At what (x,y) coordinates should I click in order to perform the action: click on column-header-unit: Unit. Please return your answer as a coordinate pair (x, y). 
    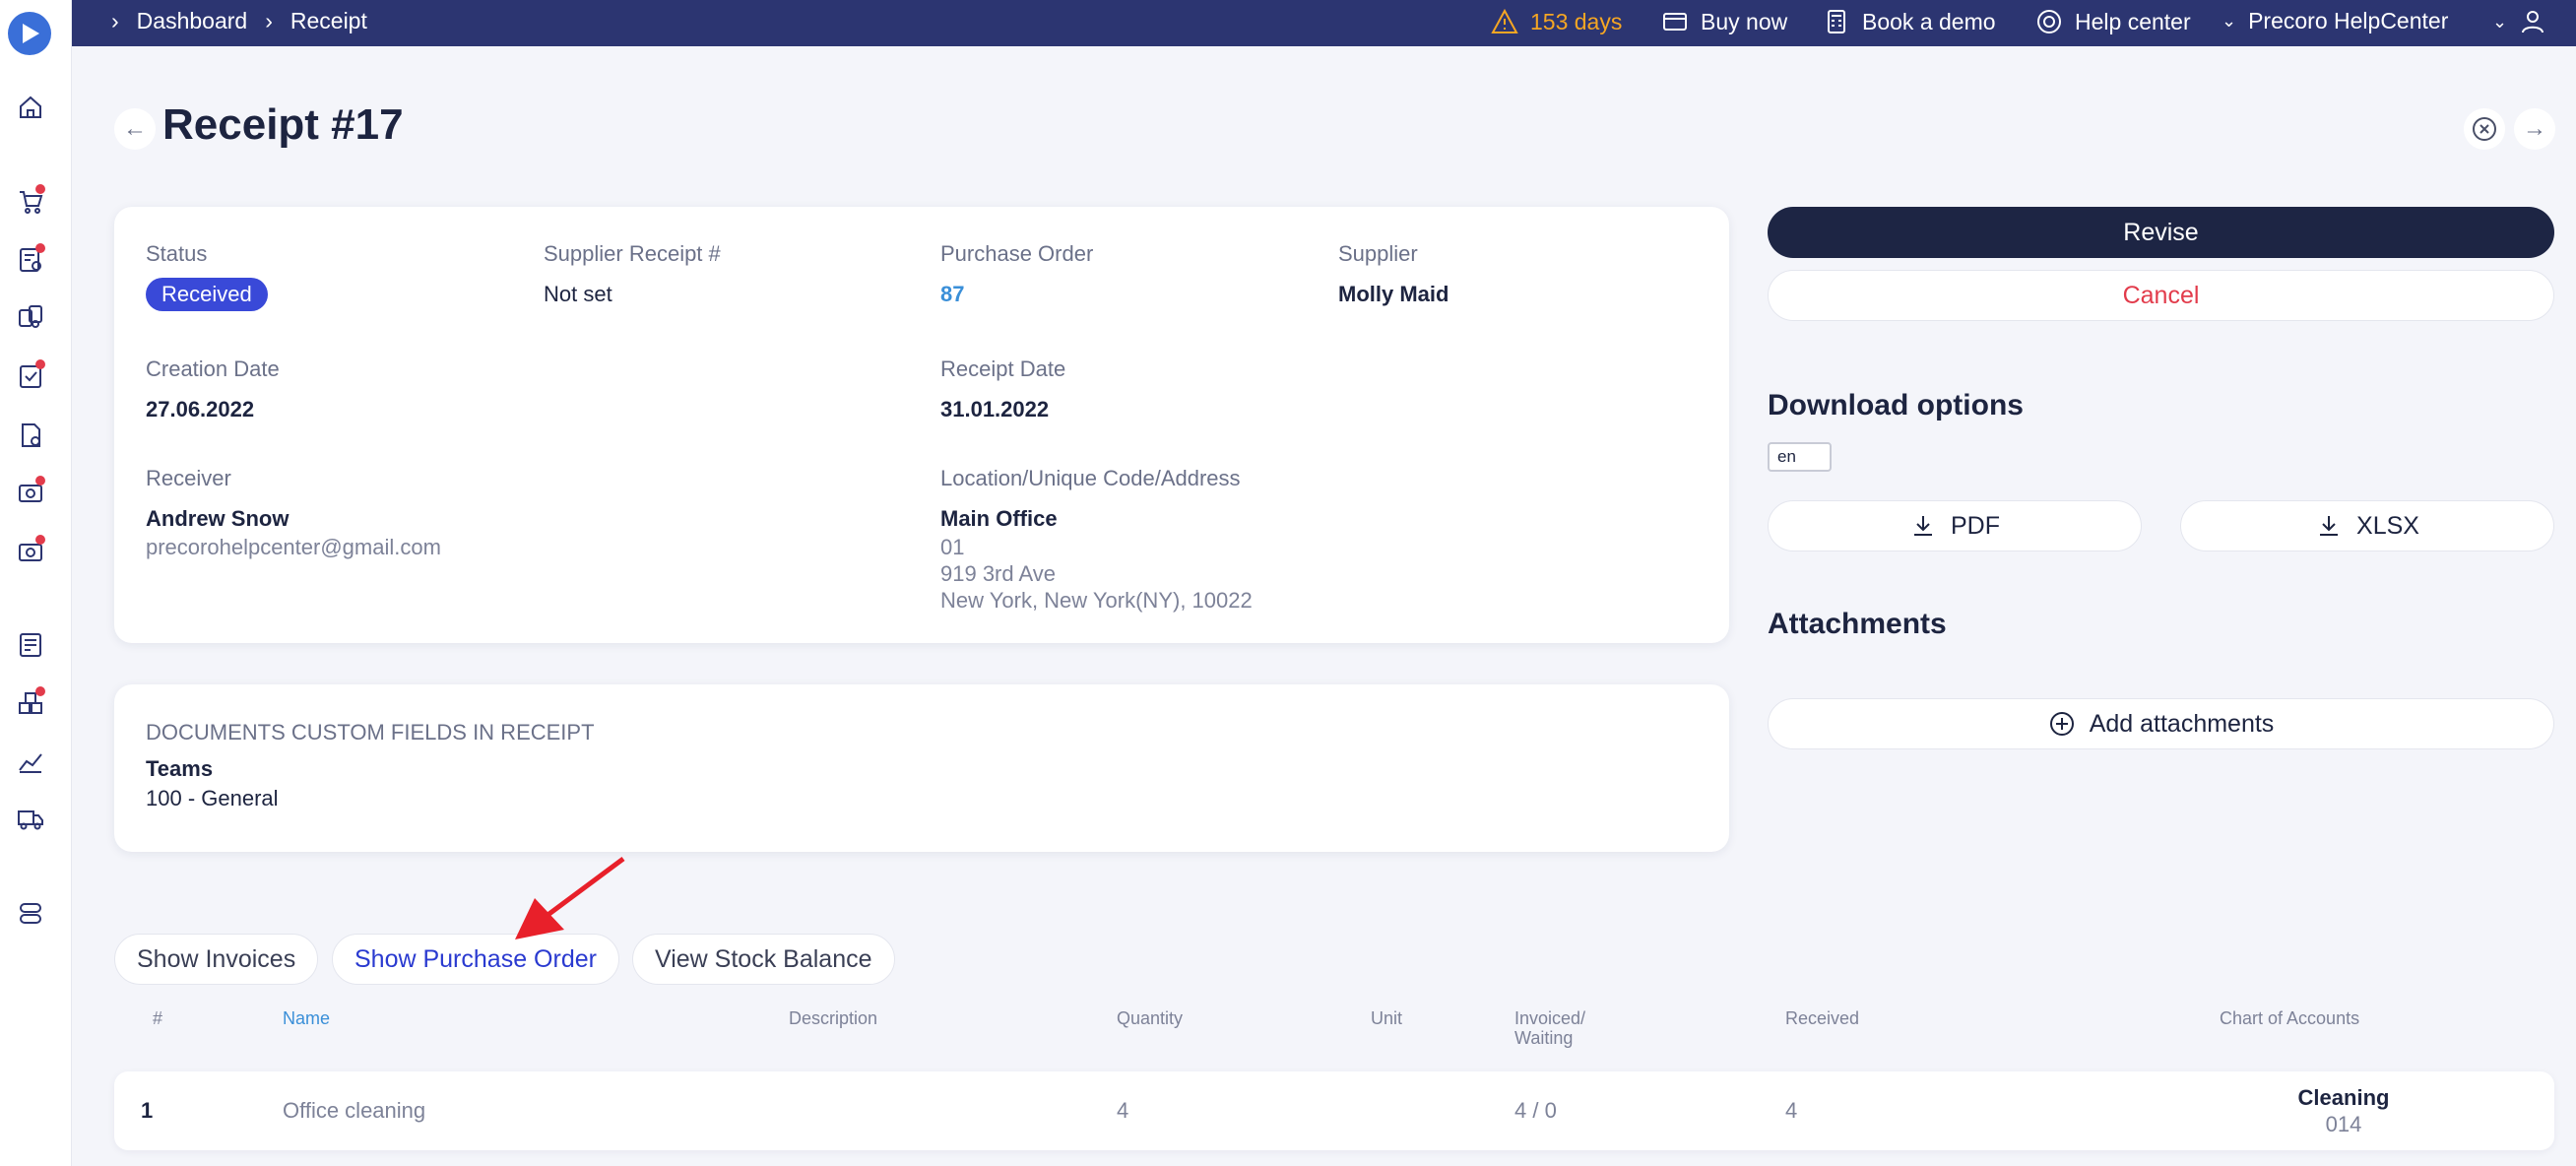
    Looking at the image, I should click on (1387, 1018).